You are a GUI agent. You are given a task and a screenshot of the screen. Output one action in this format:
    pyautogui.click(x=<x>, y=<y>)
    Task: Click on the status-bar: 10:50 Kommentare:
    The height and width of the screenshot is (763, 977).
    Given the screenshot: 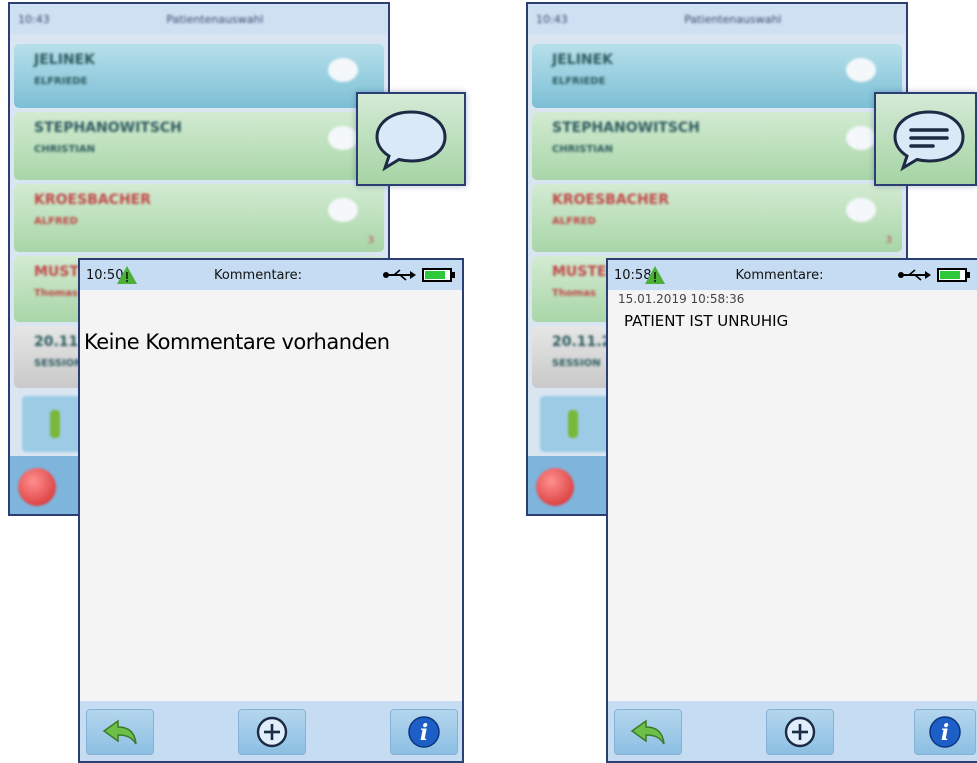 What is the action you would take?
    pyautogui.click(x=271, y=275)
    